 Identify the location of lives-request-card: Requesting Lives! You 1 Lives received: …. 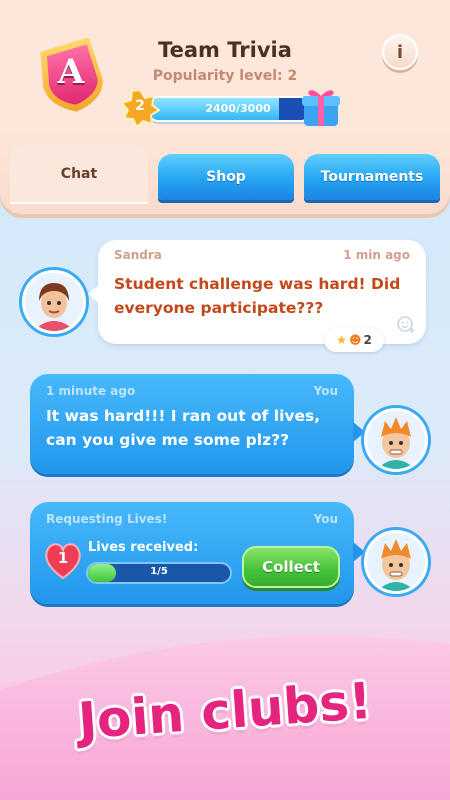
(197, 553).